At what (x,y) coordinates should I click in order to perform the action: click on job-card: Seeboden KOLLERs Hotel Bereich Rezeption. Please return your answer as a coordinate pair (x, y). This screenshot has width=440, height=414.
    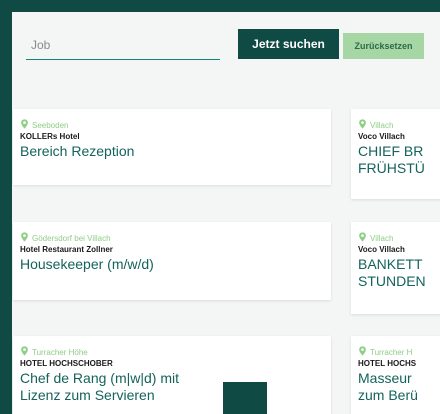
    Looking at the image, I should click on (172, 147).